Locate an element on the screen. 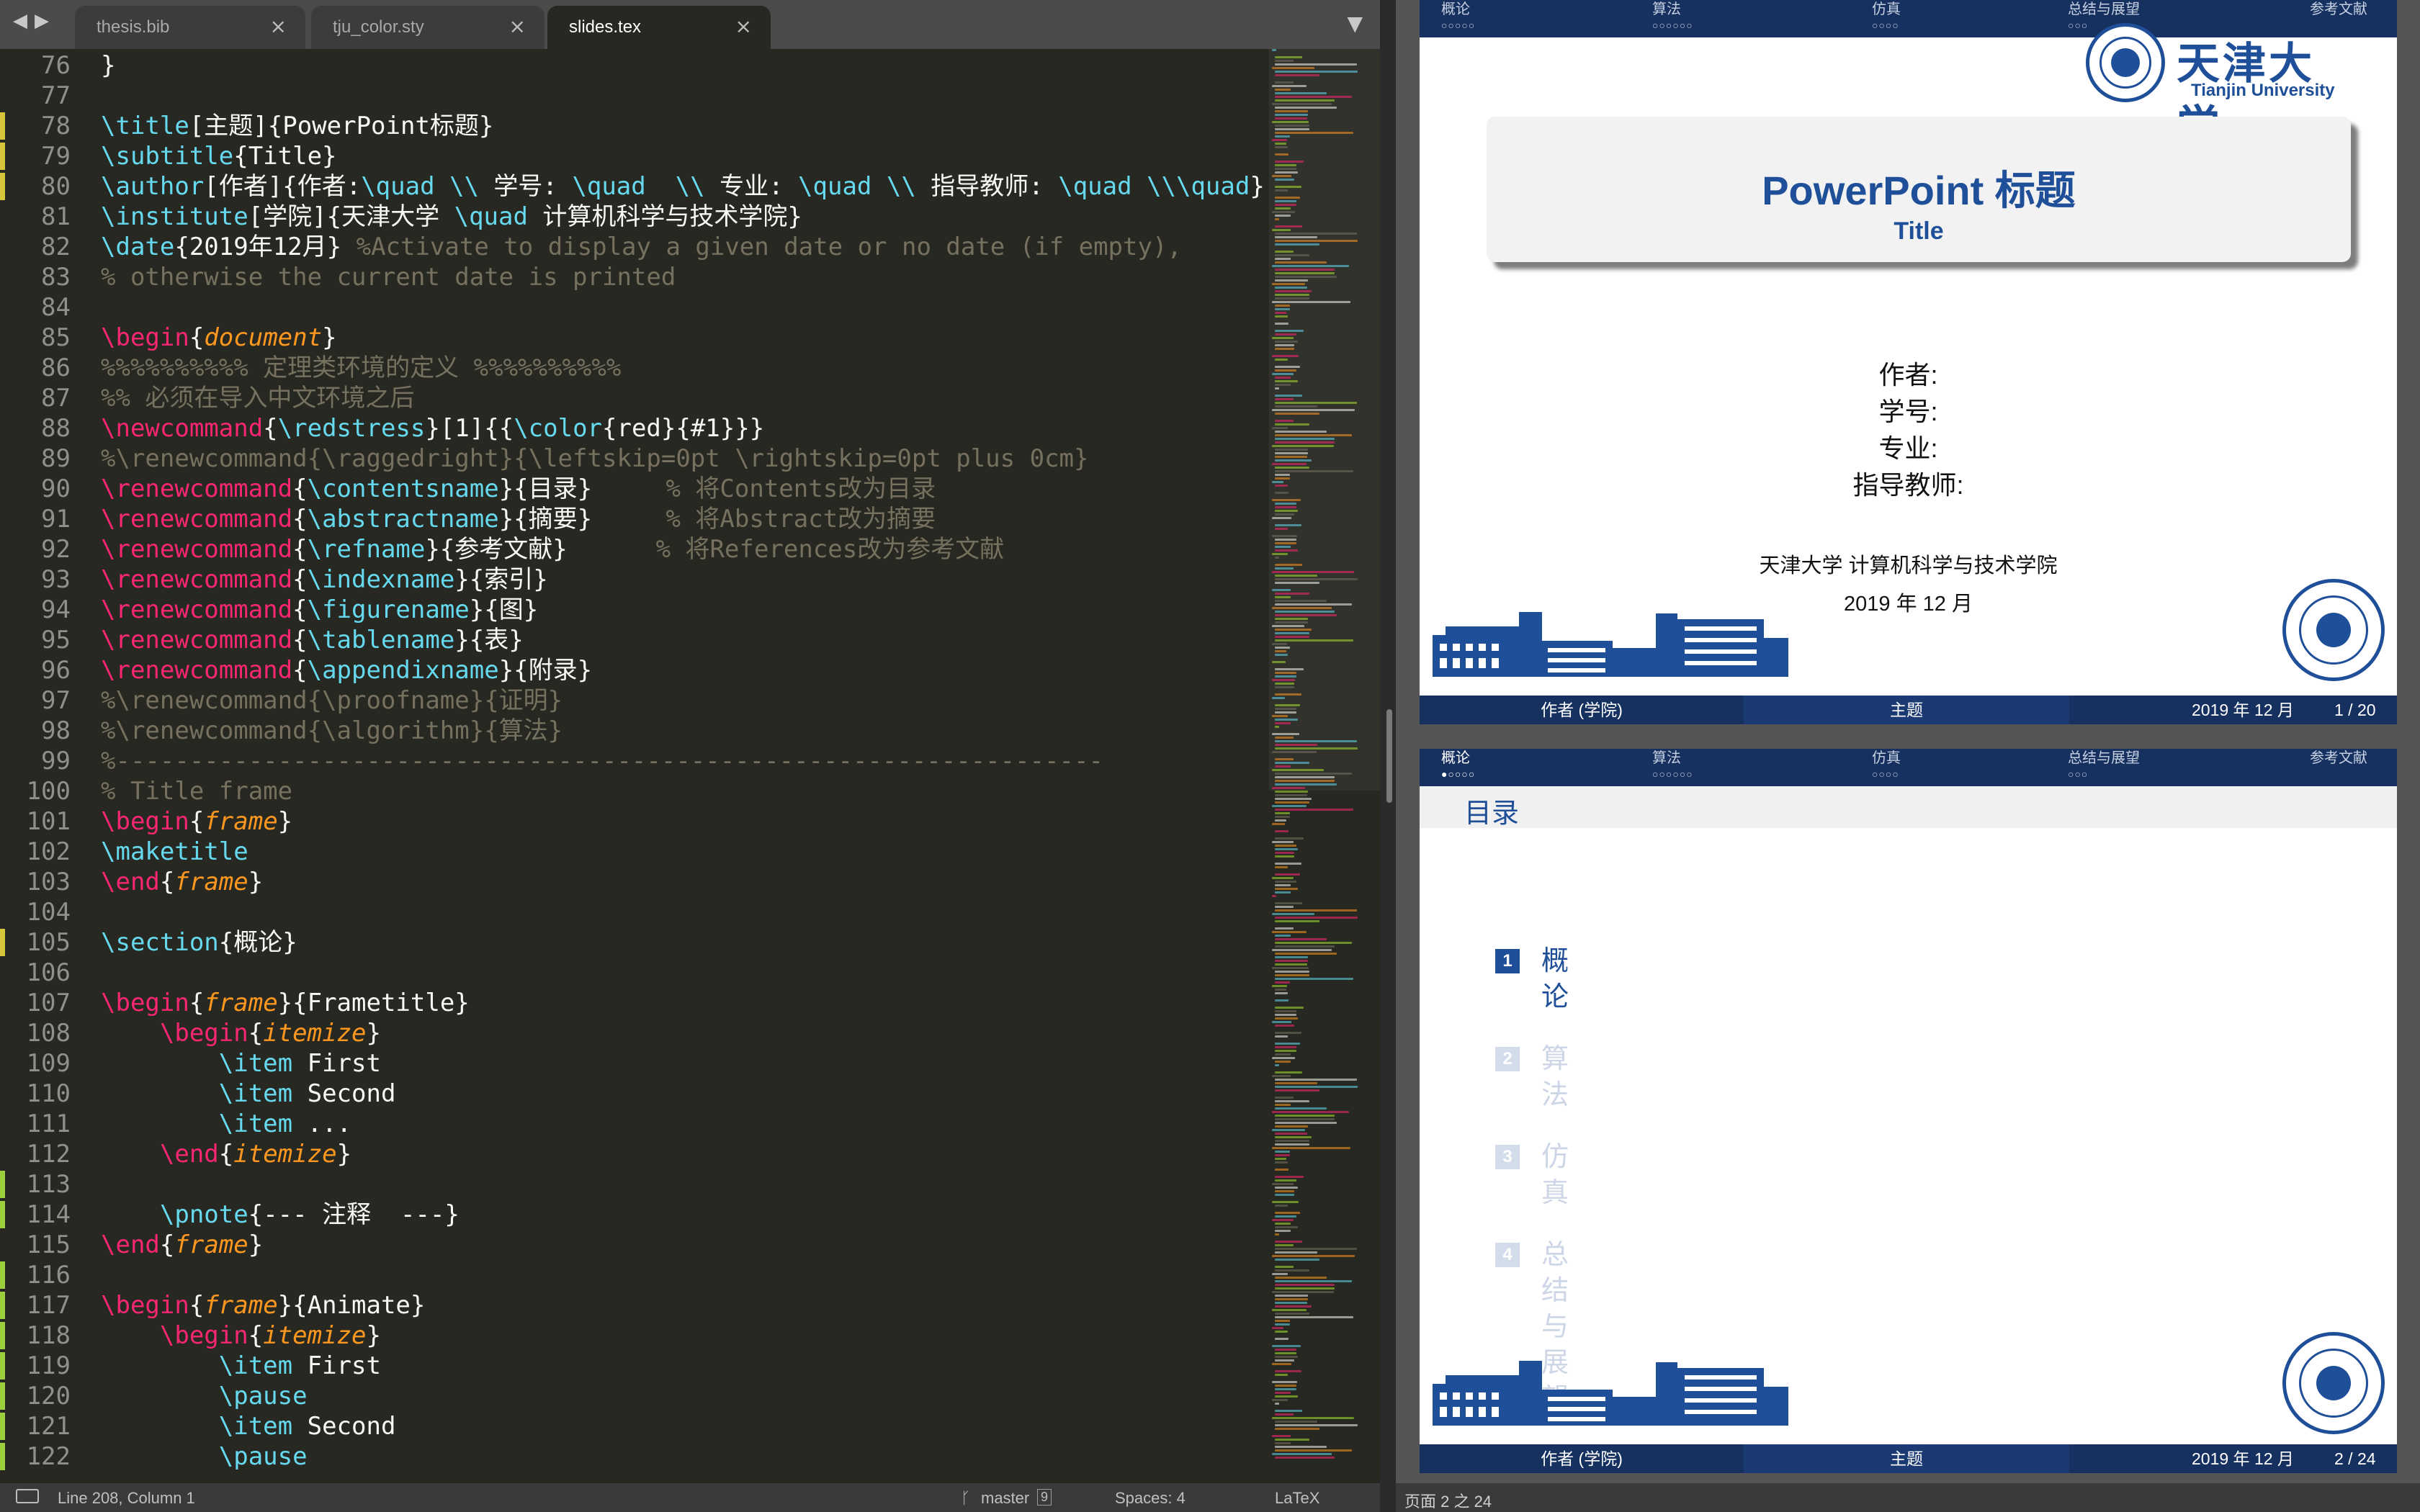  nav-section-dots: ●○○○○ is located at coordinates (1458, 774).